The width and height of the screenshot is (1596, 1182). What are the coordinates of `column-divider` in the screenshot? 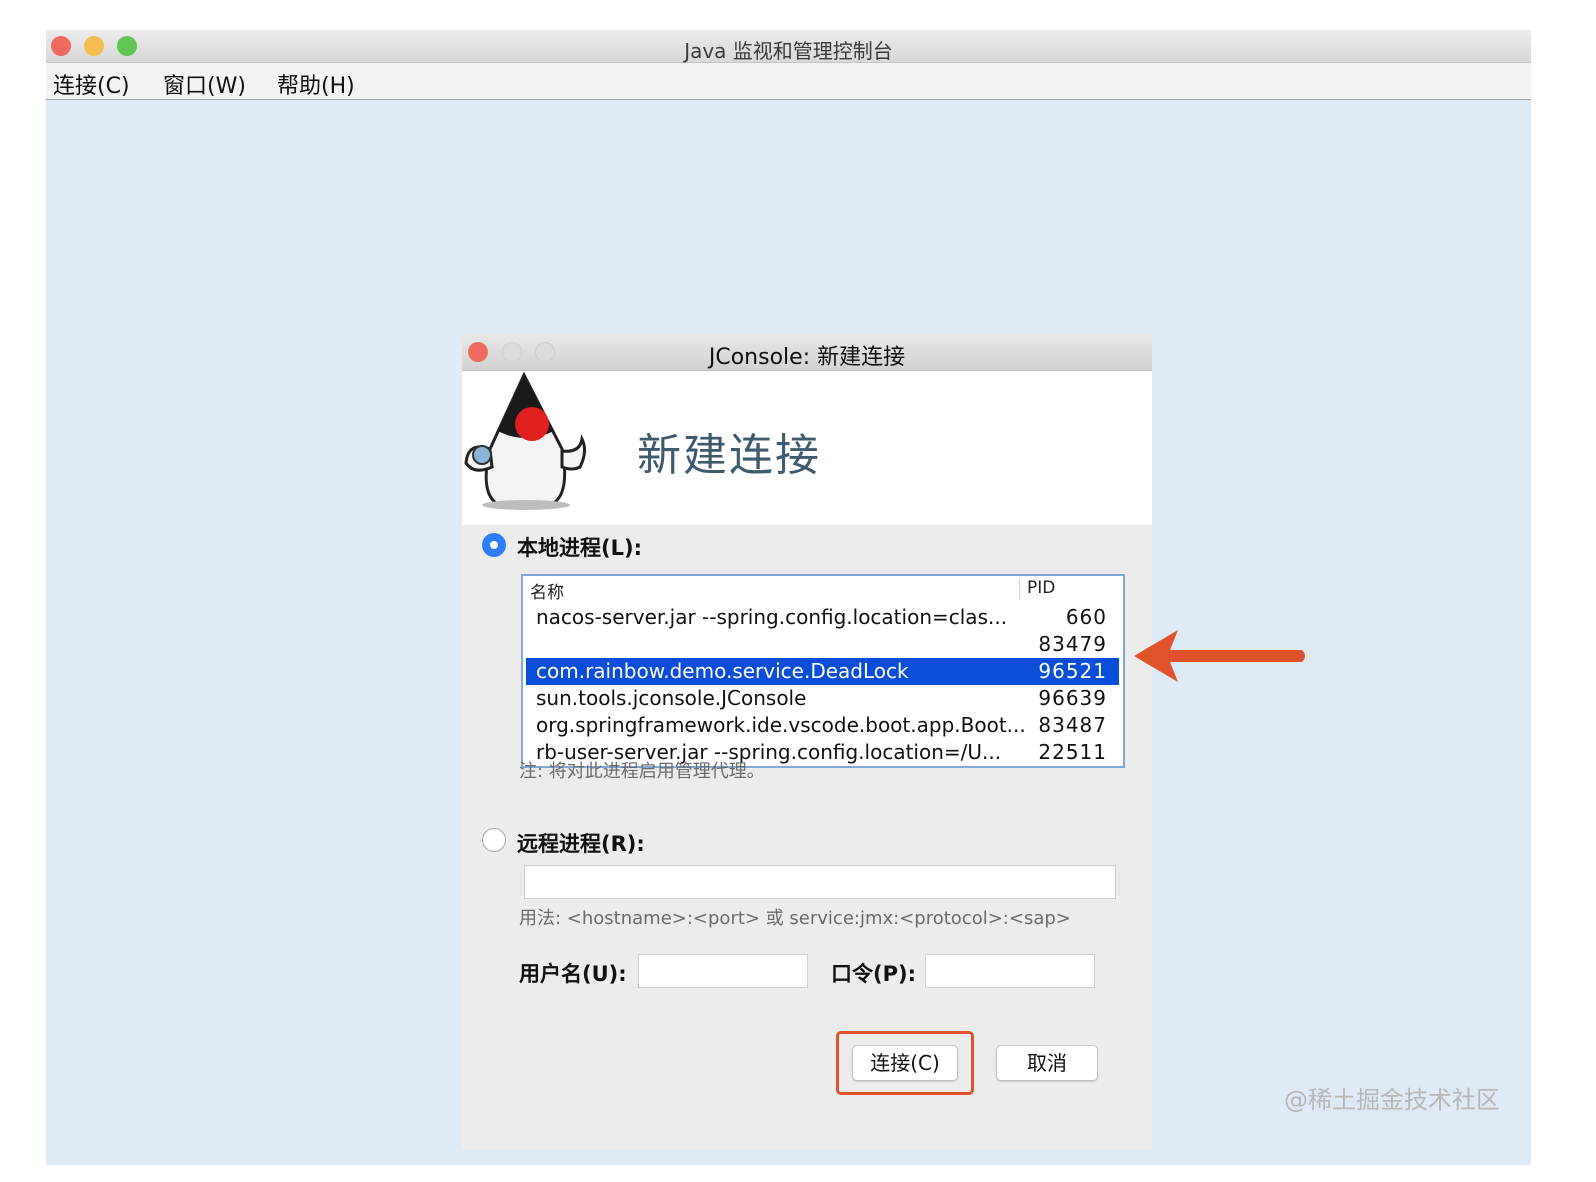 It's located at (1019, 589).